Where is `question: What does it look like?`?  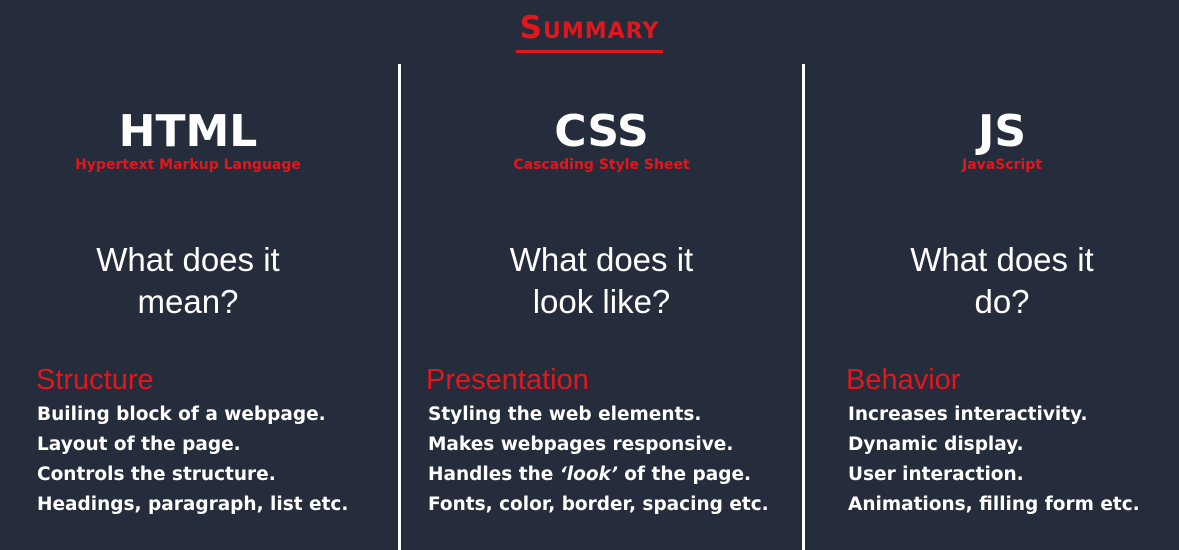 question: What does it look like? is located at coordinates (601, 281).